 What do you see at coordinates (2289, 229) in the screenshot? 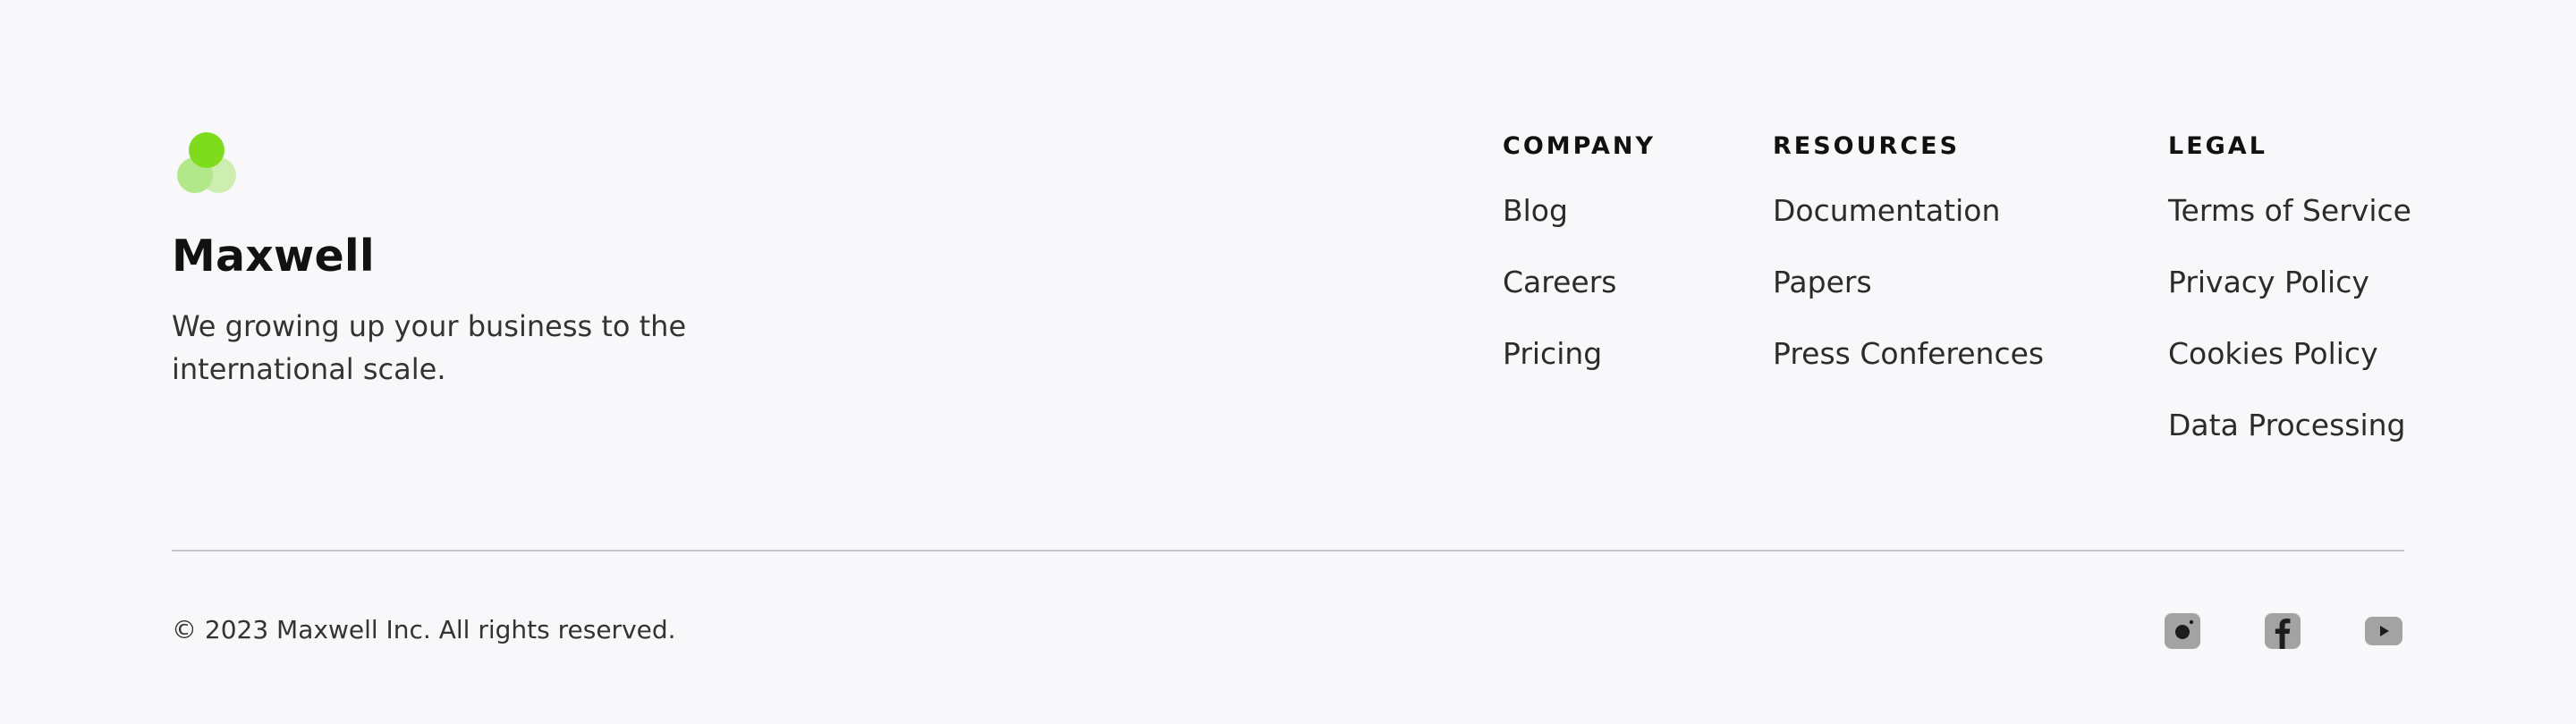
I see `list-item: Terms of Service` at bounding box center [2289, 229].